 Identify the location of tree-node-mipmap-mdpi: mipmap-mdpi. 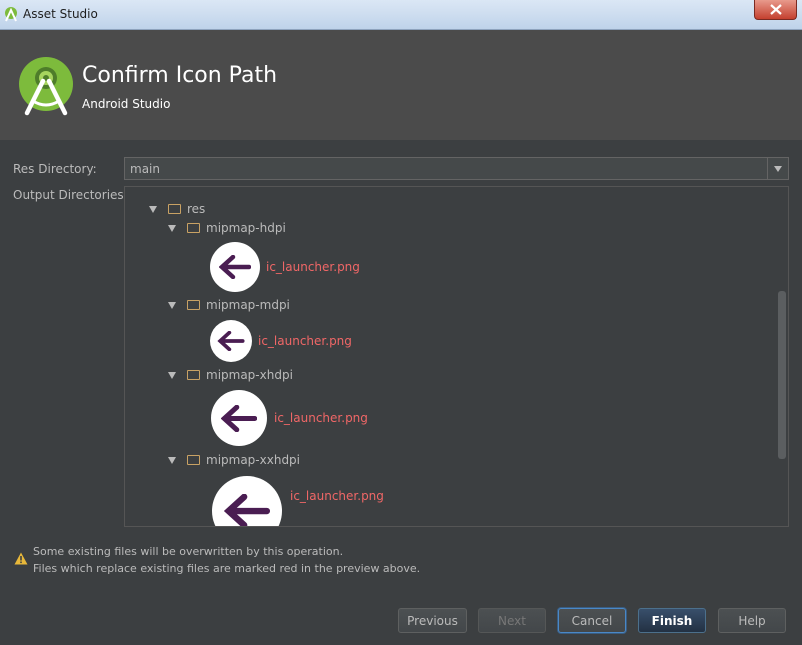
(229, 305).